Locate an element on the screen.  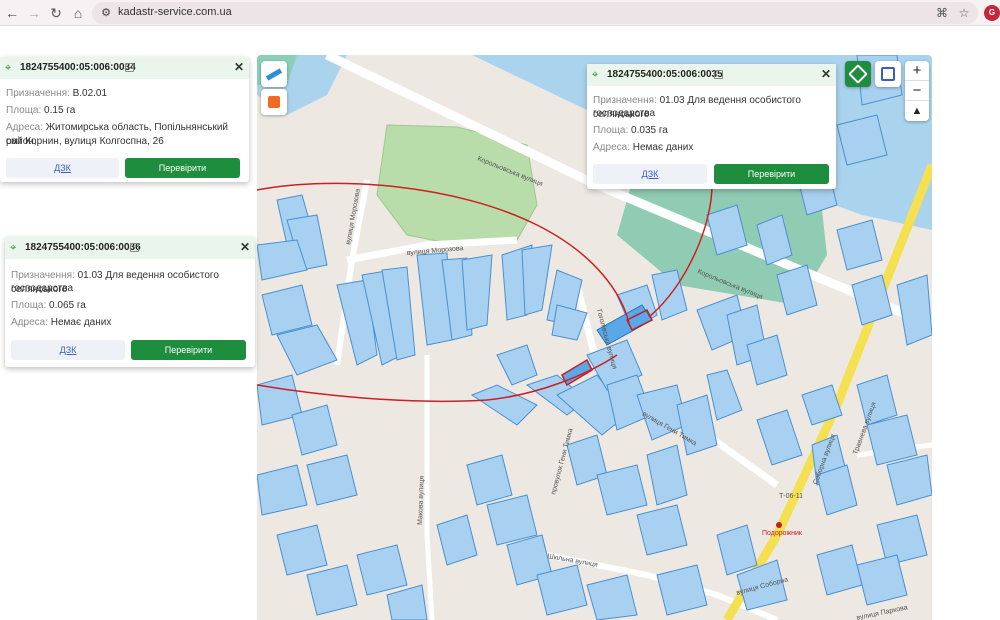
street-label: Макова вулиця is located at coordinates (421, 500).